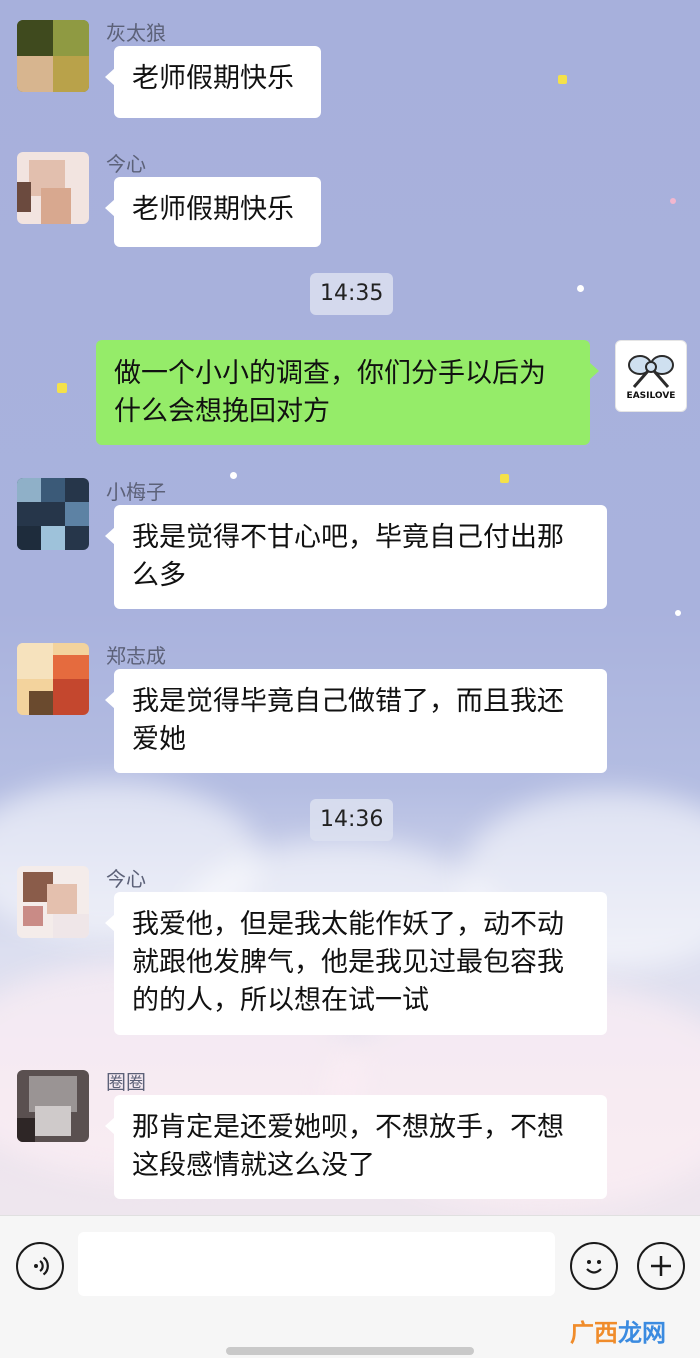  Describe the element at coordinates (594, 1333) in the screenshot. I see `watermark-part1: 广西` at that location.